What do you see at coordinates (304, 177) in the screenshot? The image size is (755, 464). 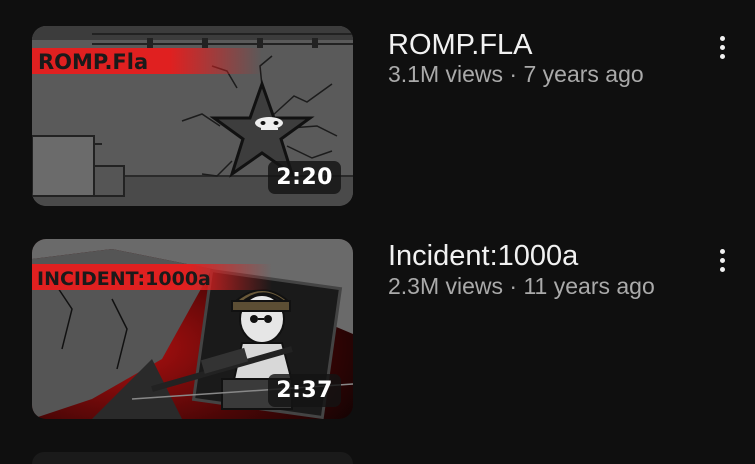 I see `duration-badge: 2:20` at bounding box center [304, 177].